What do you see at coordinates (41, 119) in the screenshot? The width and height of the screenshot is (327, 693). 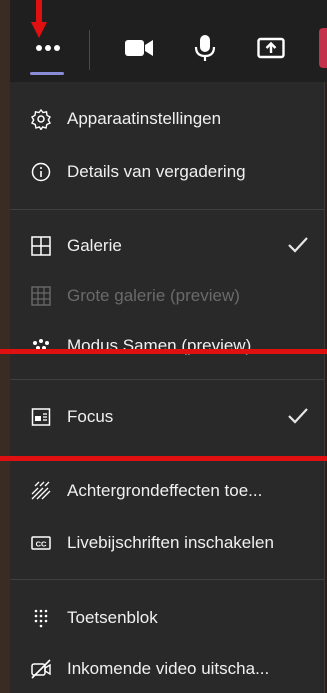 I see `gear-icon` at bounding box center [41, 119].